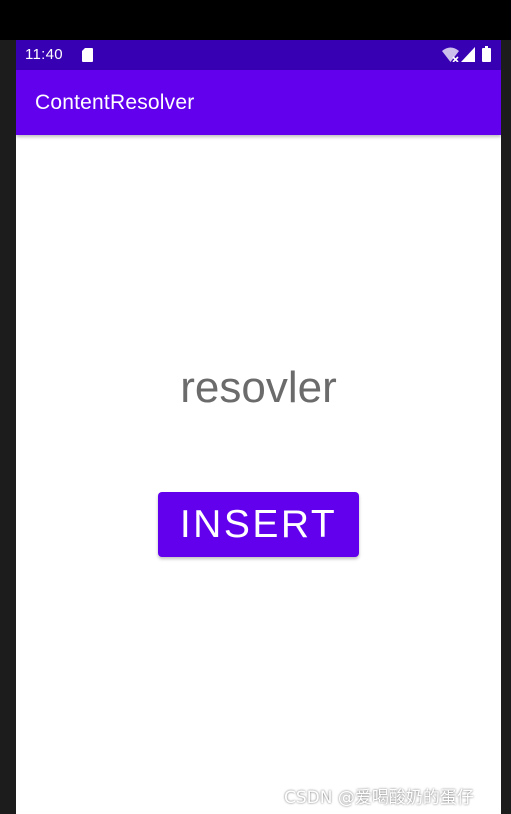 The image size is (511, 814). I want to click on app-bar: ContentResolver, so click(258, 102).